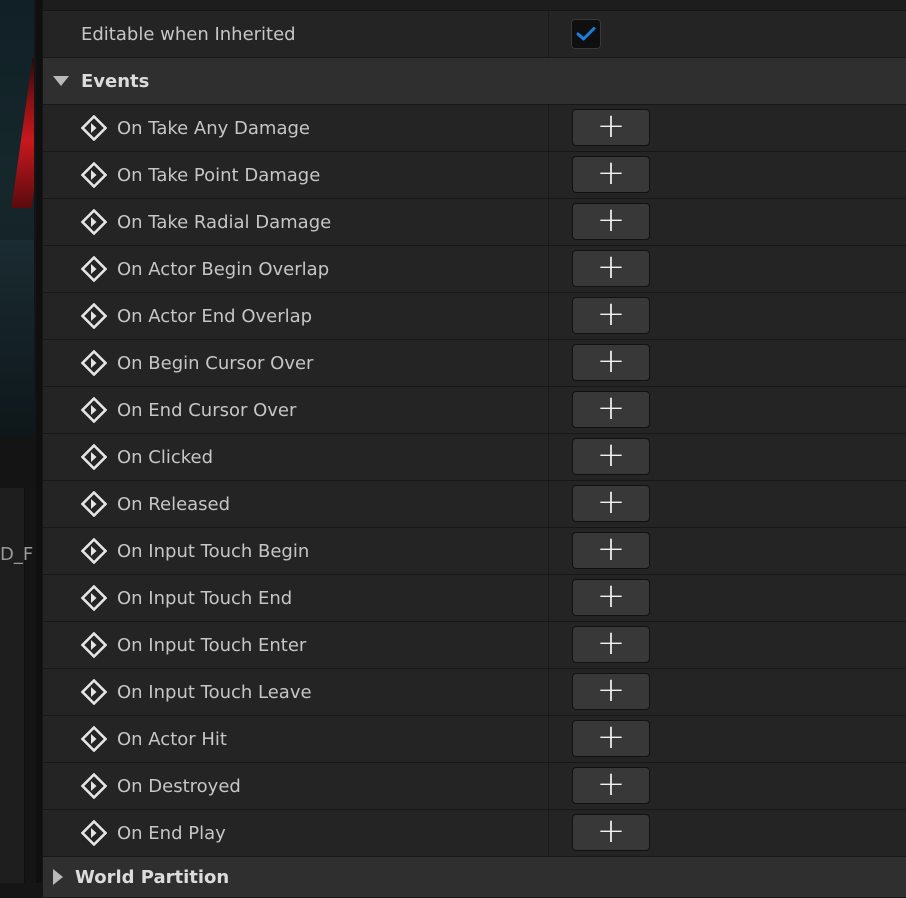  I want to click on event-row: On Take Radial Damage +, so click(474, 222).